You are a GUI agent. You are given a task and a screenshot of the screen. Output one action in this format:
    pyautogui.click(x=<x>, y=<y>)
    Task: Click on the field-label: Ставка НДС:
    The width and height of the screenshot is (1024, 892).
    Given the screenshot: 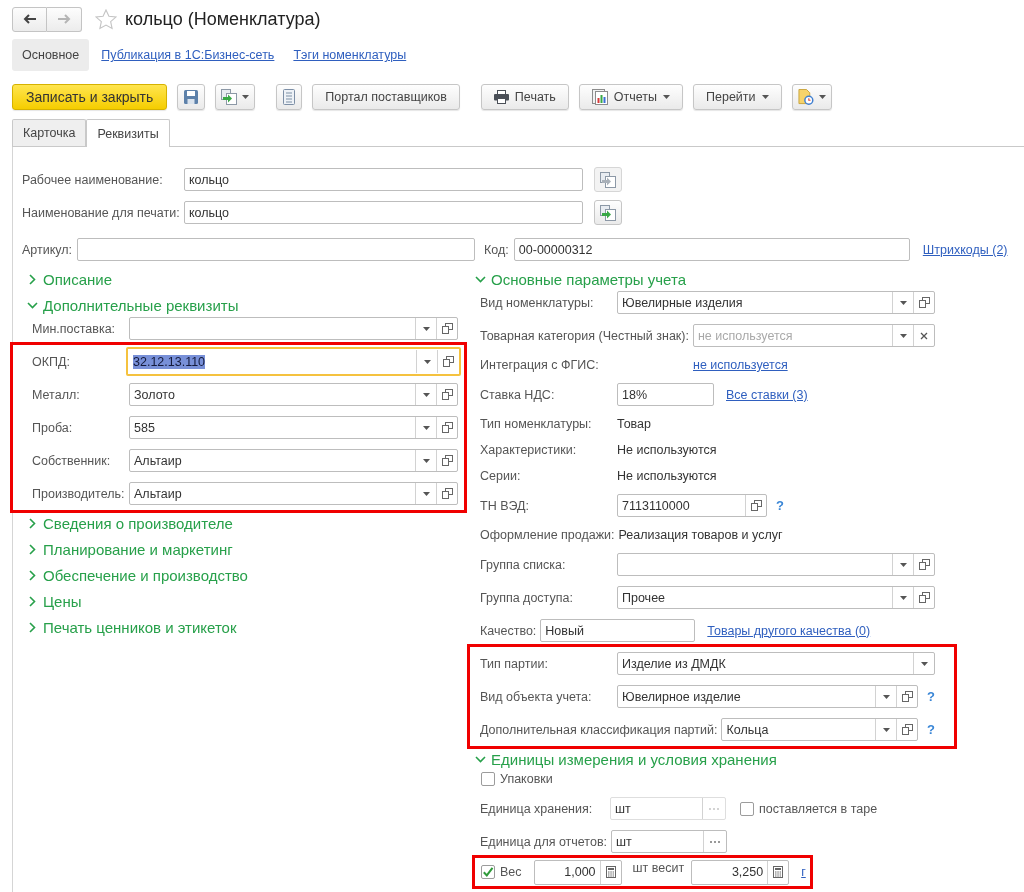 What is the action you would take?
    pyautogui.click(x=518, y=394)
    